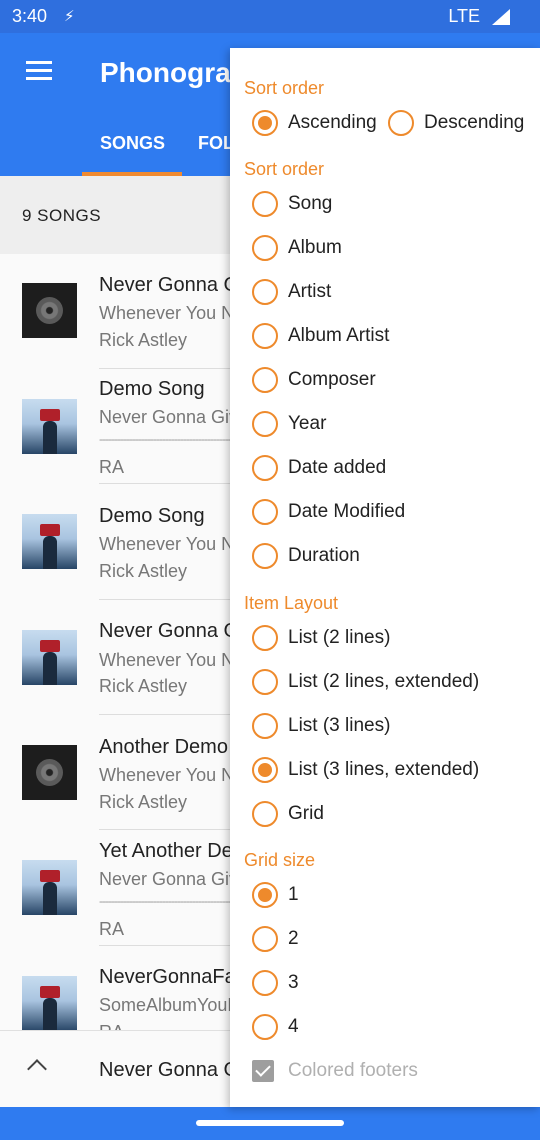  What do you see at coordinates (39, 71) in the screenshot?
I see `hamburger-menu-icon` at bounding box center [39, 71].